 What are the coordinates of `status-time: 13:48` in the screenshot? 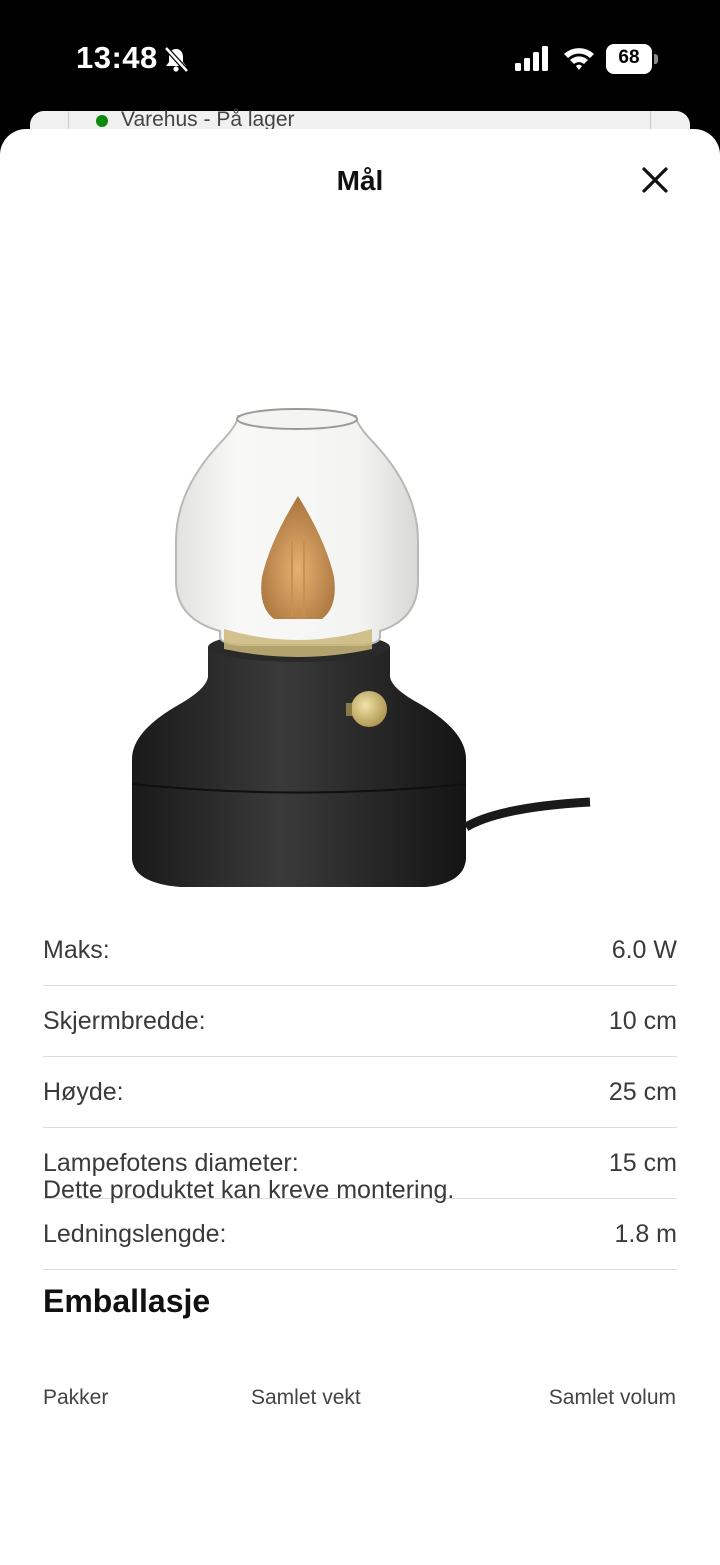 It's located at (117, 57).